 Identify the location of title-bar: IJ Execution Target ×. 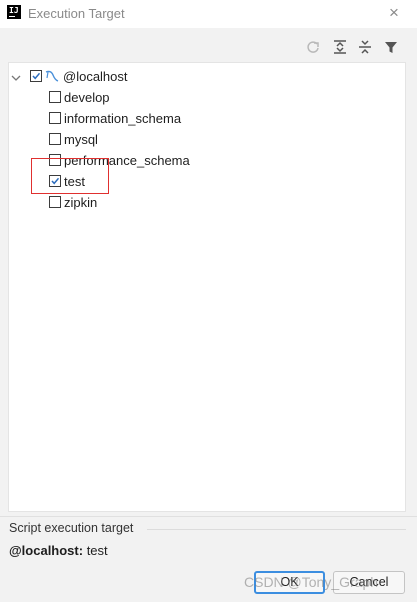
(208, 14).